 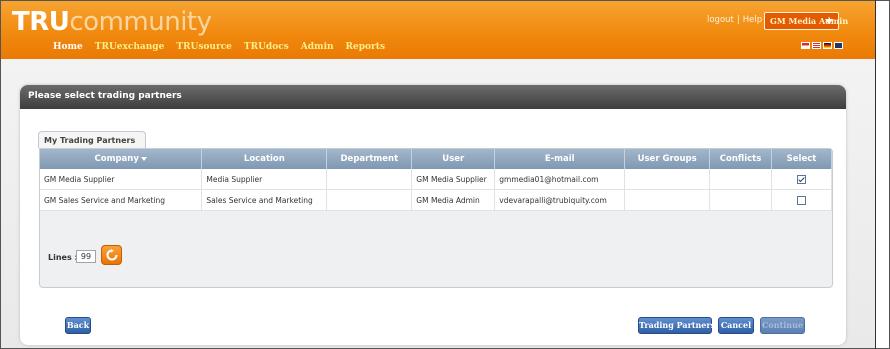 What do you see at coordinates (433, 97) in the screenshot?
I see `panel-header: Please select trading partners` at bounding box center [433, 97].